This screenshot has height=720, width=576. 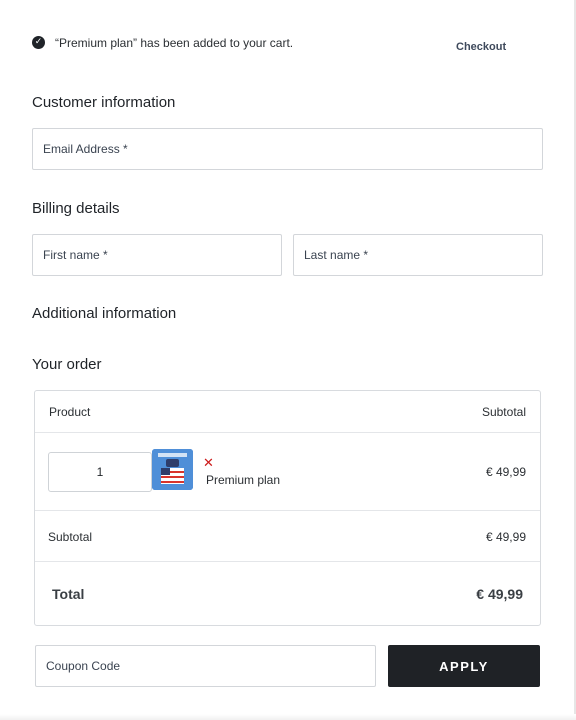 I want to click on last-name-field-wrapper, so click(x=418, y=255).